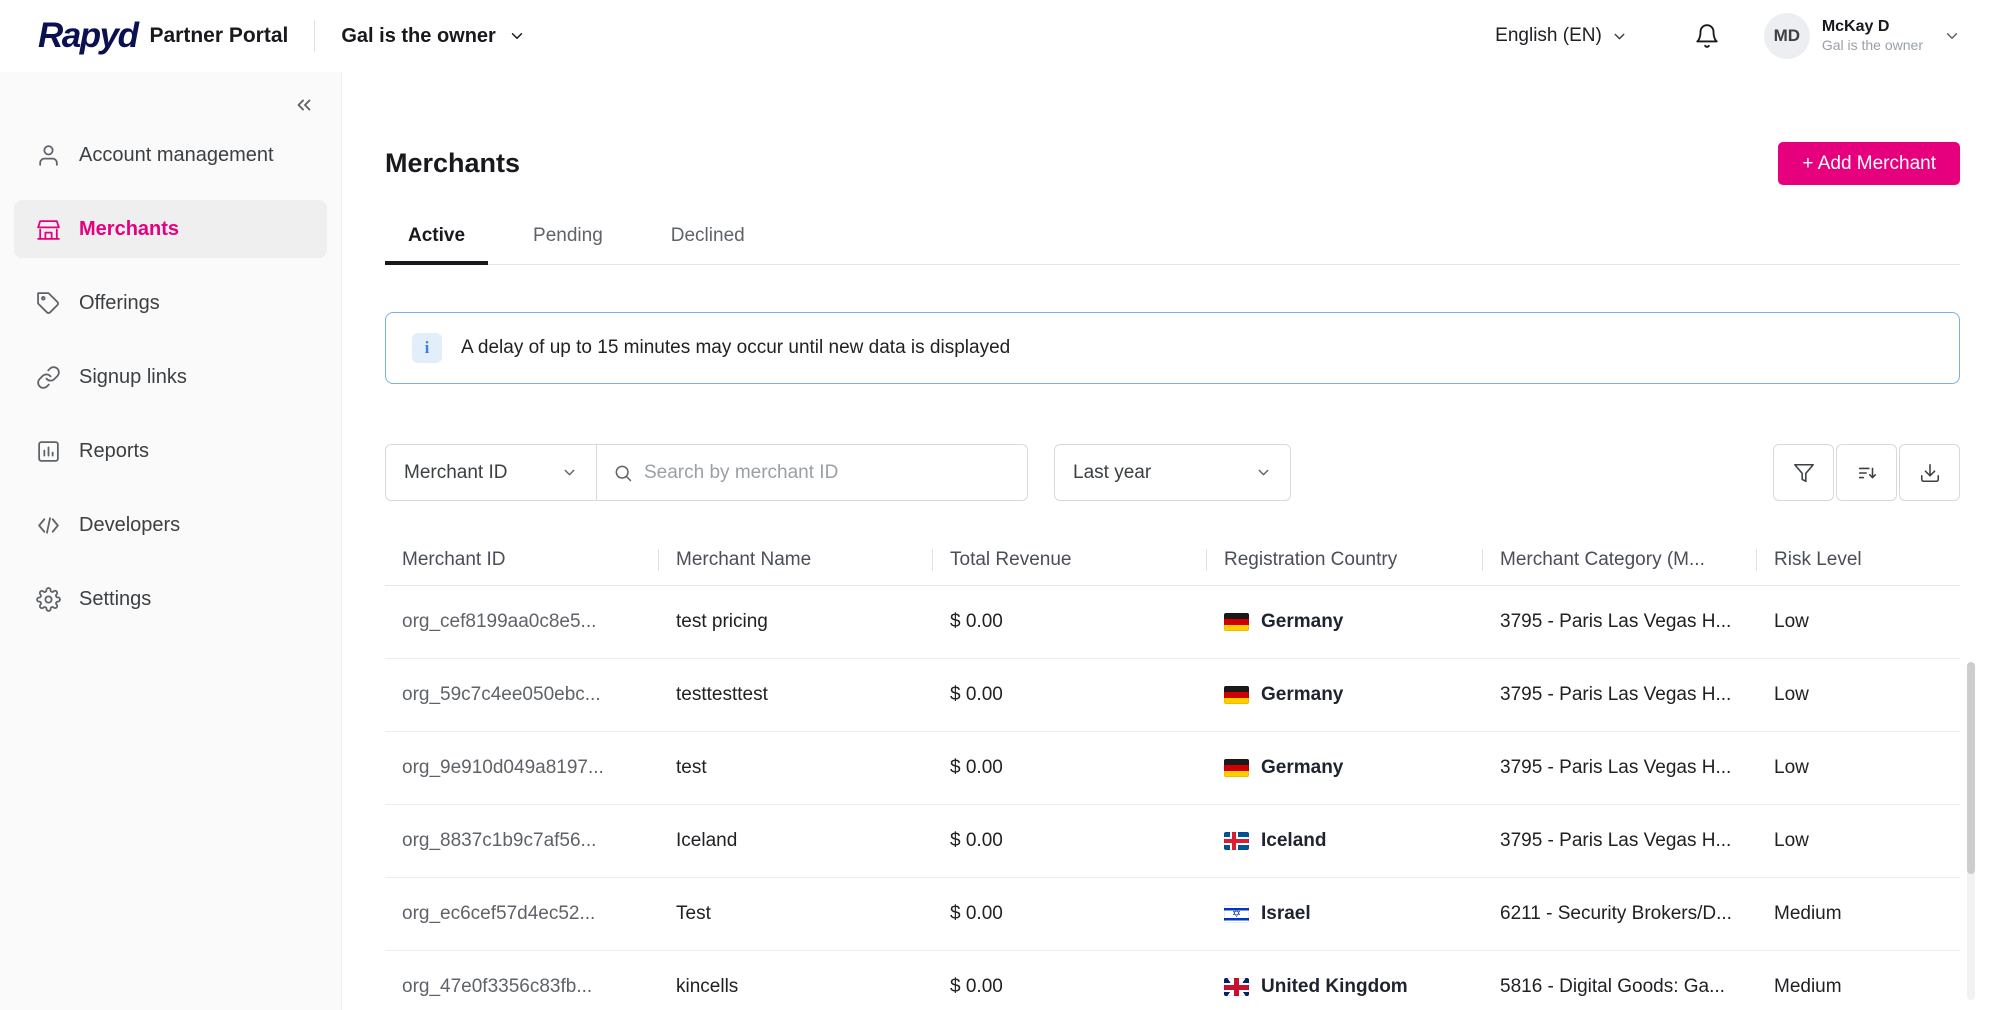 The height and width of the screenshot is (1010, 1999). What do you see at coordinates (722, 621) in the screenshot?
I see `merchant-name-cell: test pricing` at bounding box center [722, 621].